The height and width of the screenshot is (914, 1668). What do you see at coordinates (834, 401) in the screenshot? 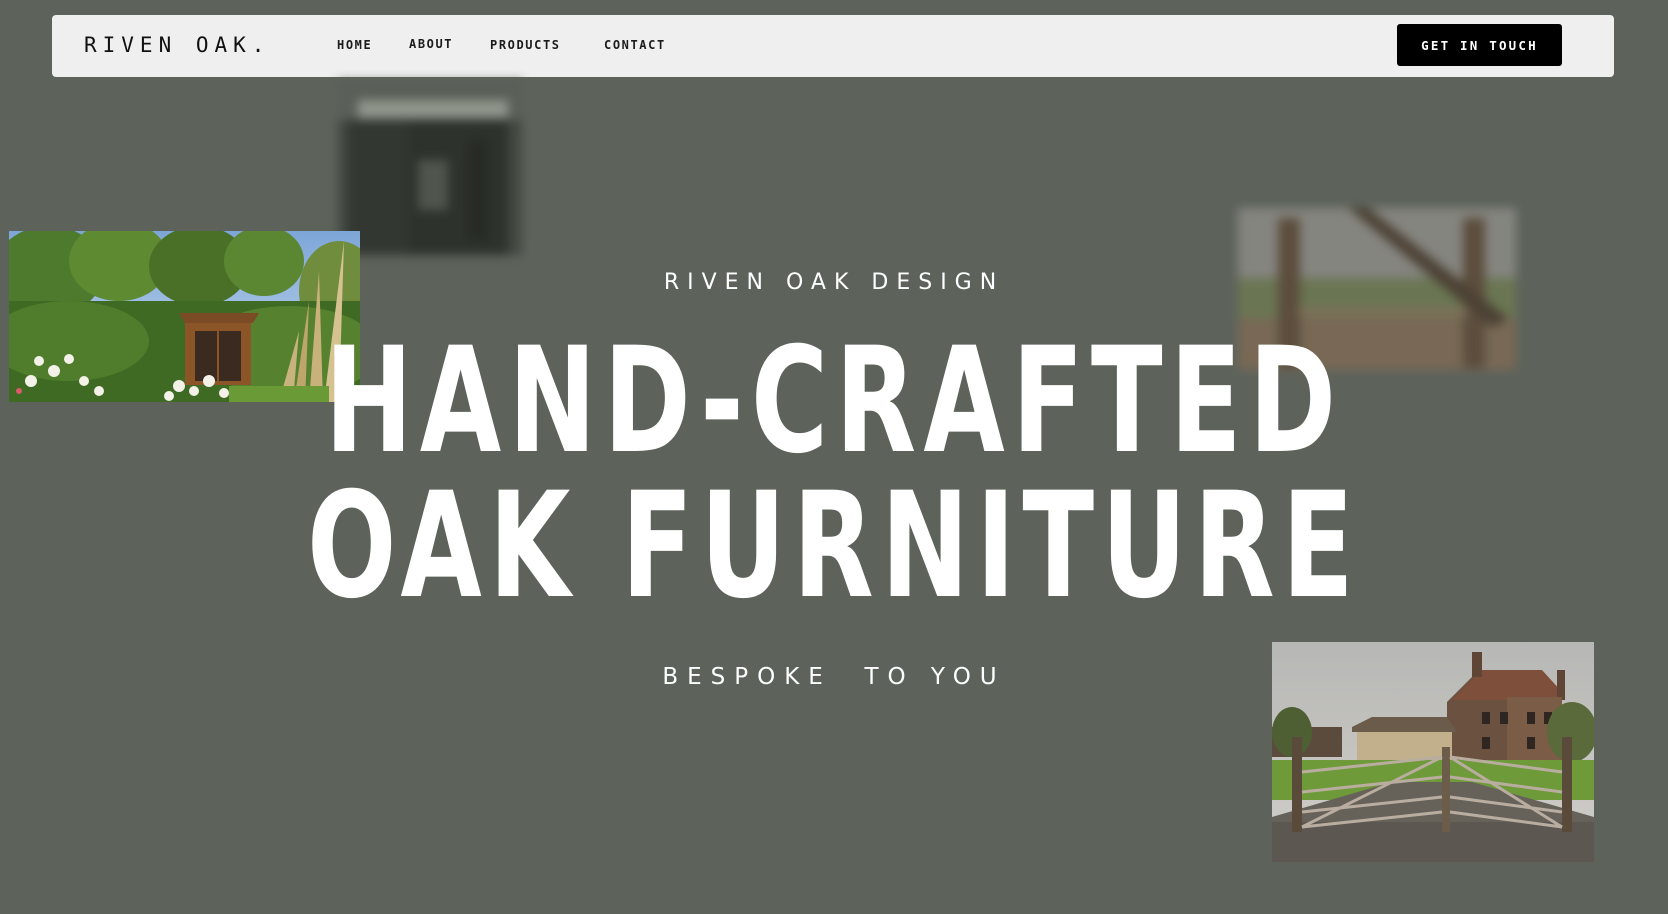
I see `hero-headline-line1: HAND-CRAFTED` at bounding box center [834, 401].